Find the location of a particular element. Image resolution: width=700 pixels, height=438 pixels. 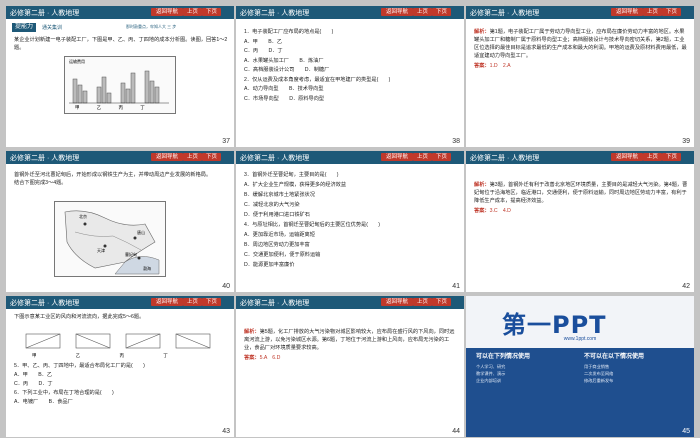

forbidden-use-title: 不可以在以下情况使用 is located at coordinates (614, 357).